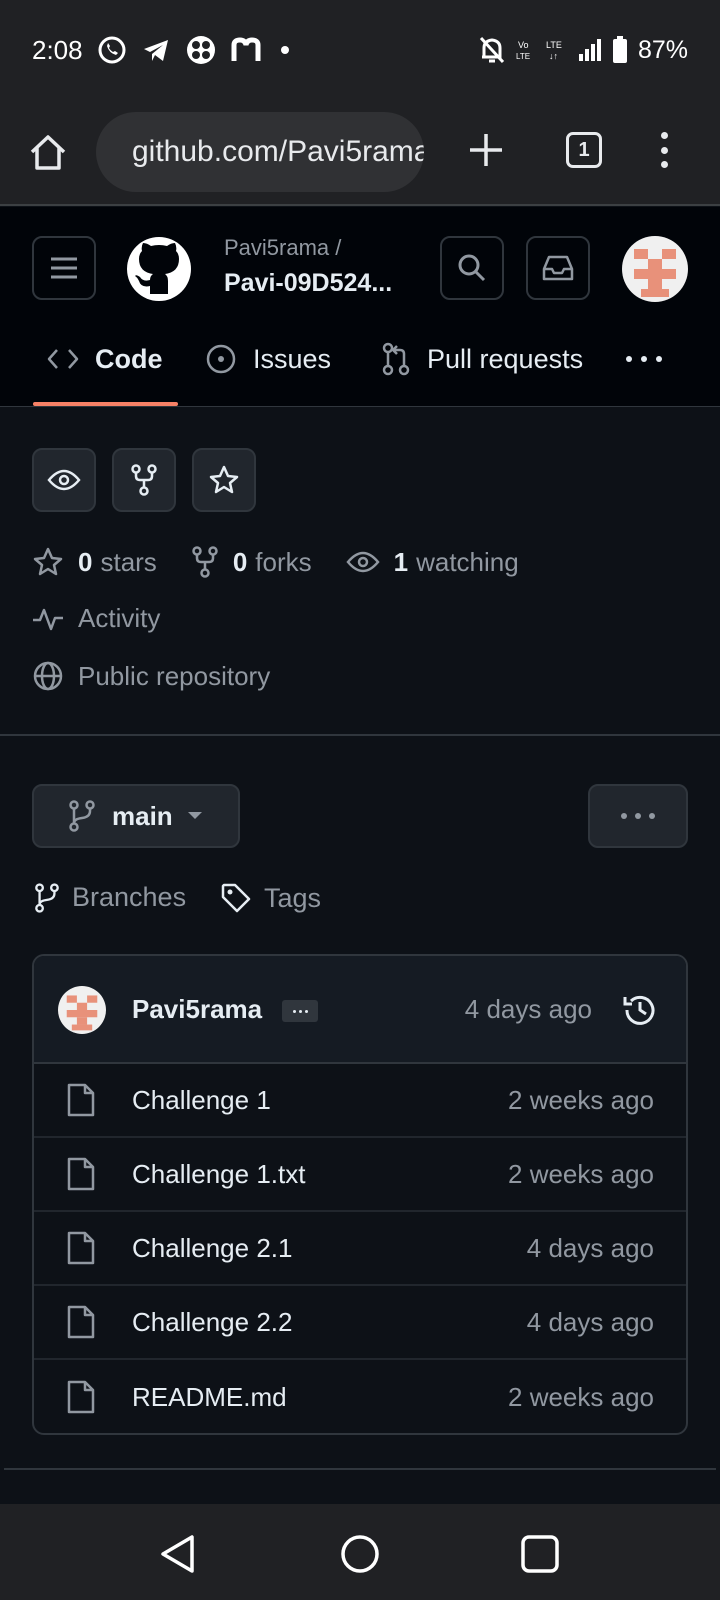  I want to click on inbox-icon, so click(558, 268).